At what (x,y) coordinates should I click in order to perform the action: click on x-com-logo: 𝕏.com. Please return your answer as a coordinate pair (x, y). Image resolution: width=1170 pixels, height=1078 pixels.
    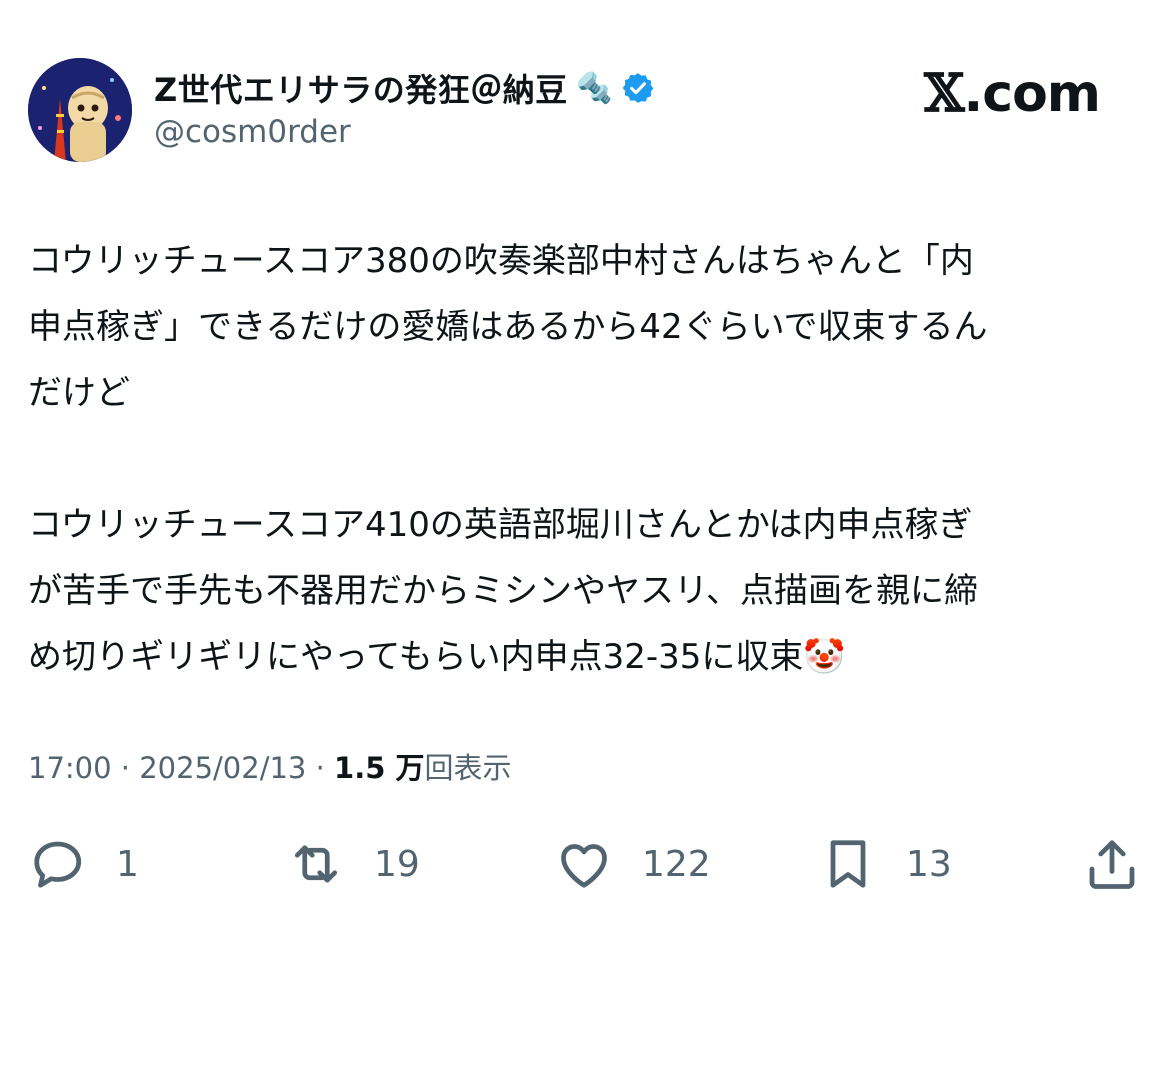
    Looking at the image, I should click on (1012, 94).